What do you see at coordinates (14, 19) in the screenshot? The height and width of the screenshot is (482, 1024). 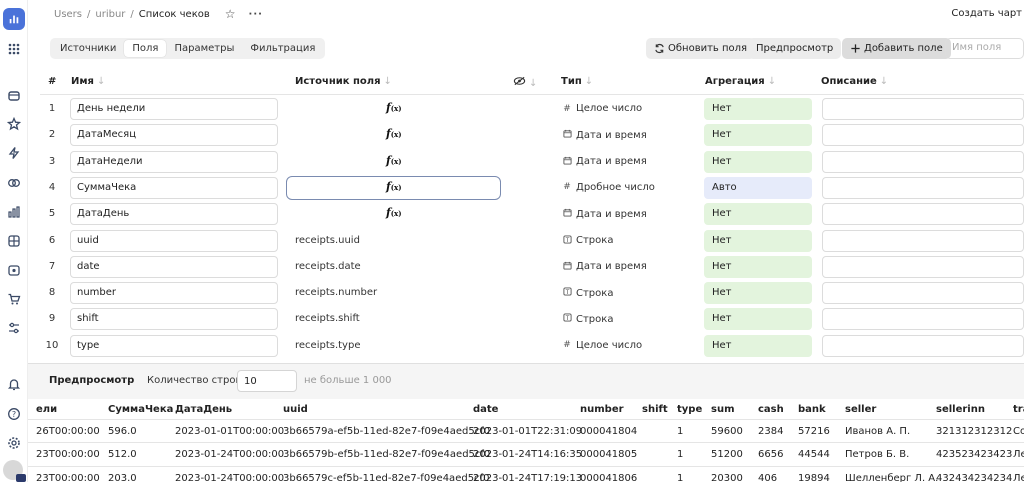 I see `app-logo-icon` at bounding box center [14, 19].